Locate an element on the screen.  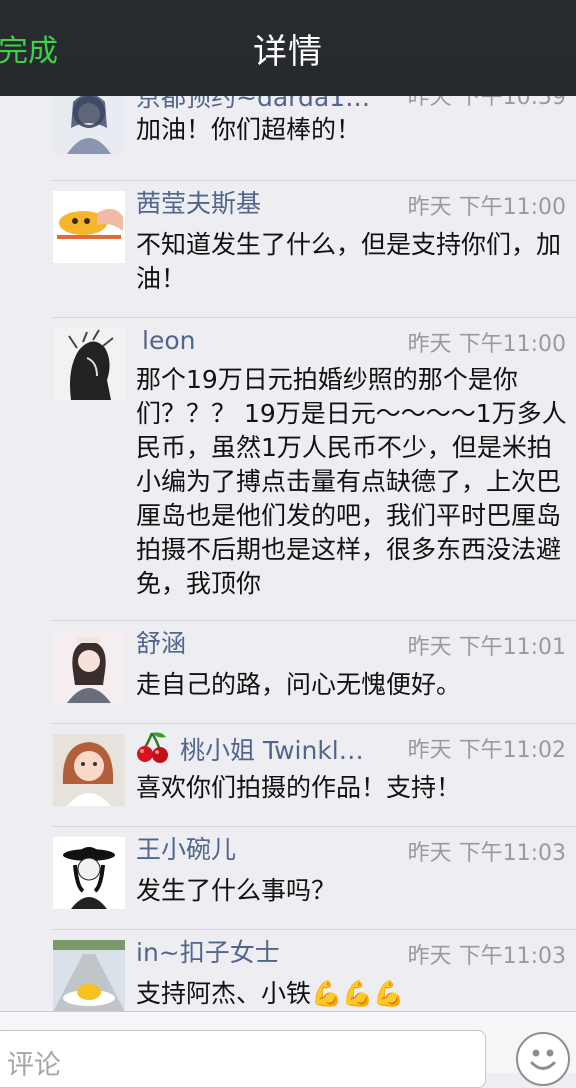
comment-author: 茜莹夫斯基 is located at coordinates (198, 204).